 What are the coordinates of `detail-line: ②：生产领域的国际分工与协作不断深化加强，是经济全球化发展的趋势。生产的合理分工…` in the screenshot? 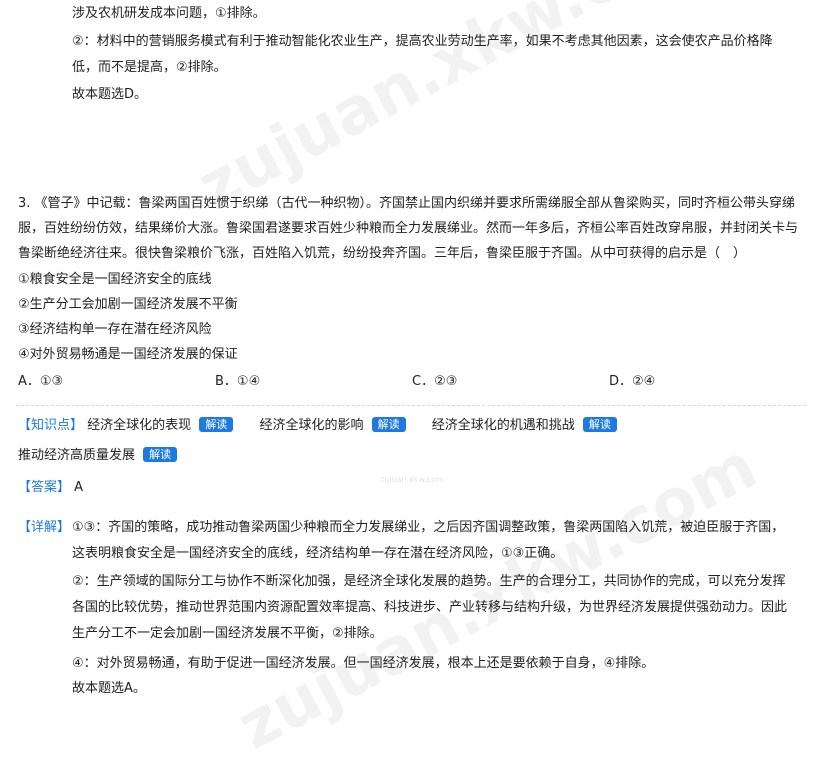 It's located at (429, 581).